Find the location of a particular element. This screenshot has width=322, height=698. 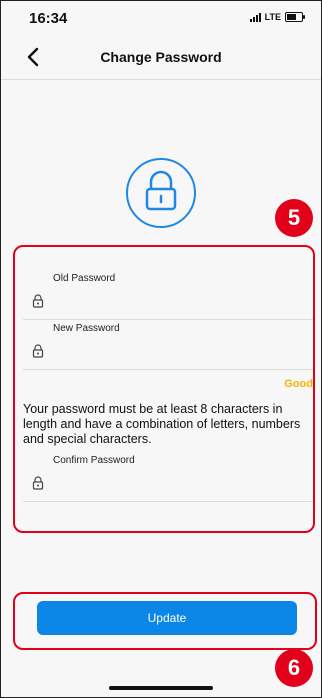

callout-marker-button: 6 is located at coordinates (294, 668).